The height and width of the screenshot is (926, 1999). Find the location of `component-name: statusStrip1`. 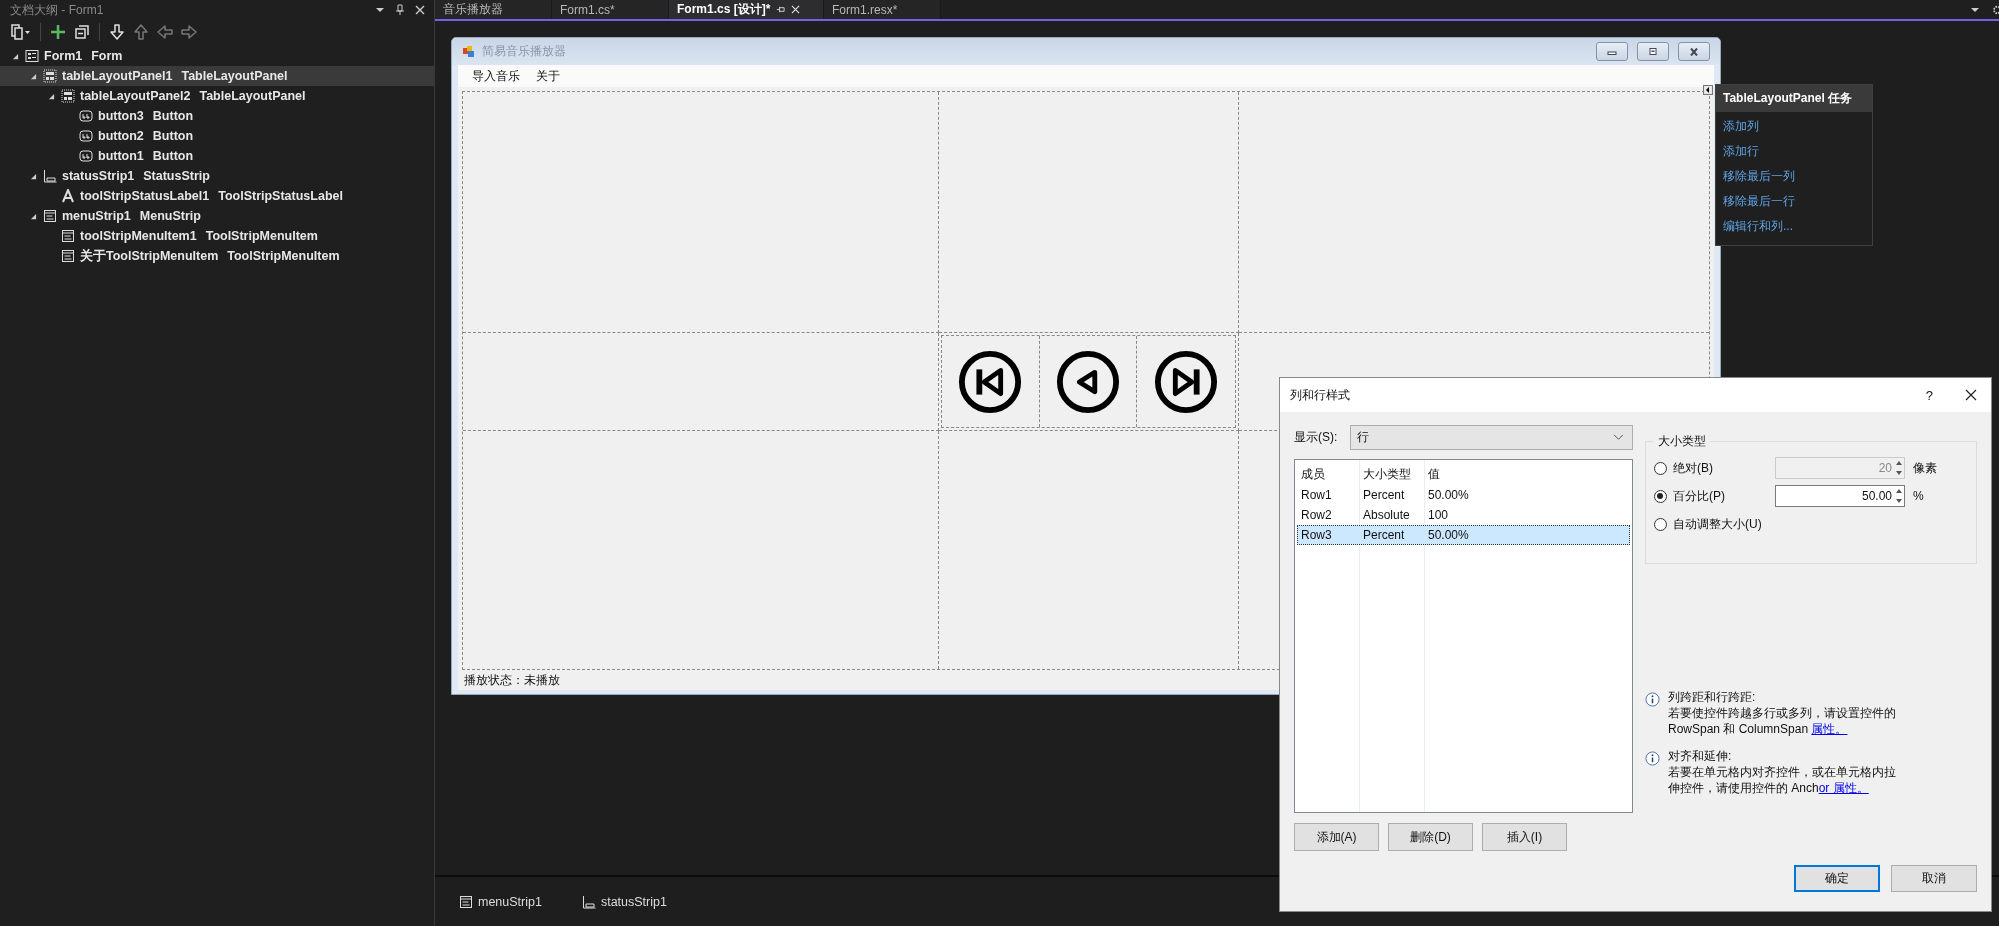

component-name: statusStrip1 is located at coordinates (633, 901).